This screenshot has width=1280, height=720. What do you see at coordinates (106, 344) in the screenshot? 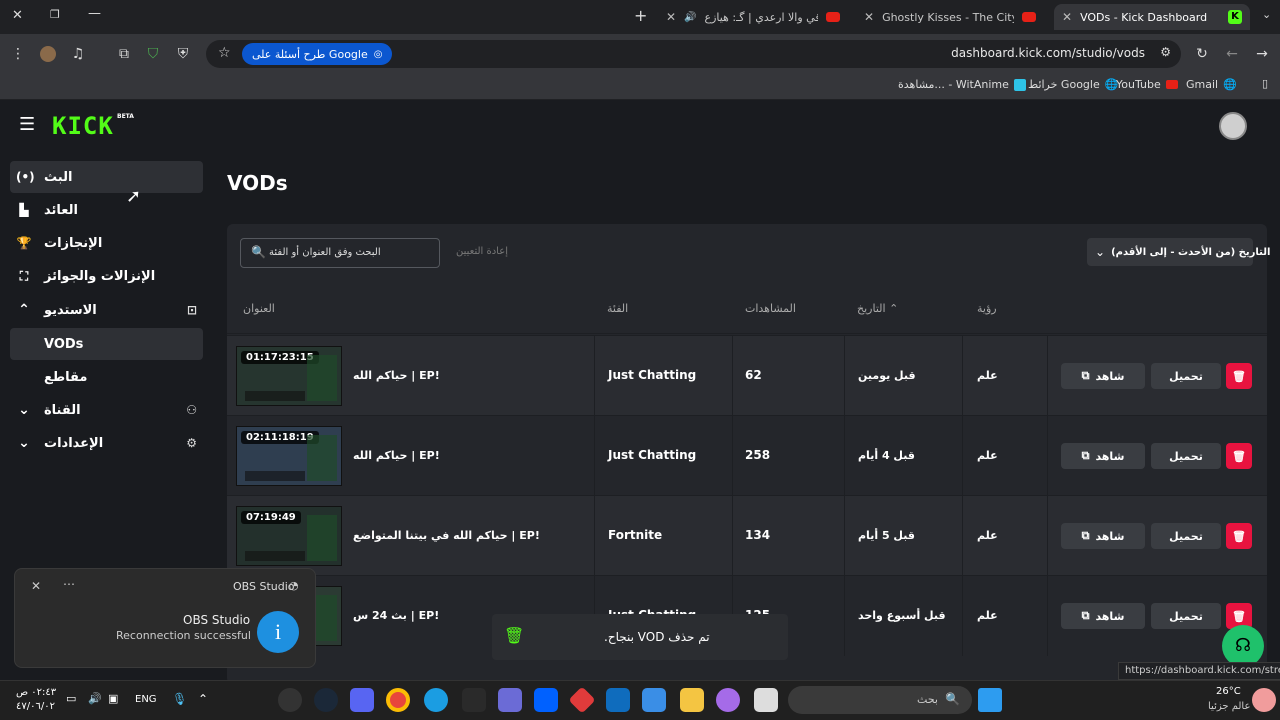
I see `sidebar-item-vods: VODs` at bounding box center [106, 344].